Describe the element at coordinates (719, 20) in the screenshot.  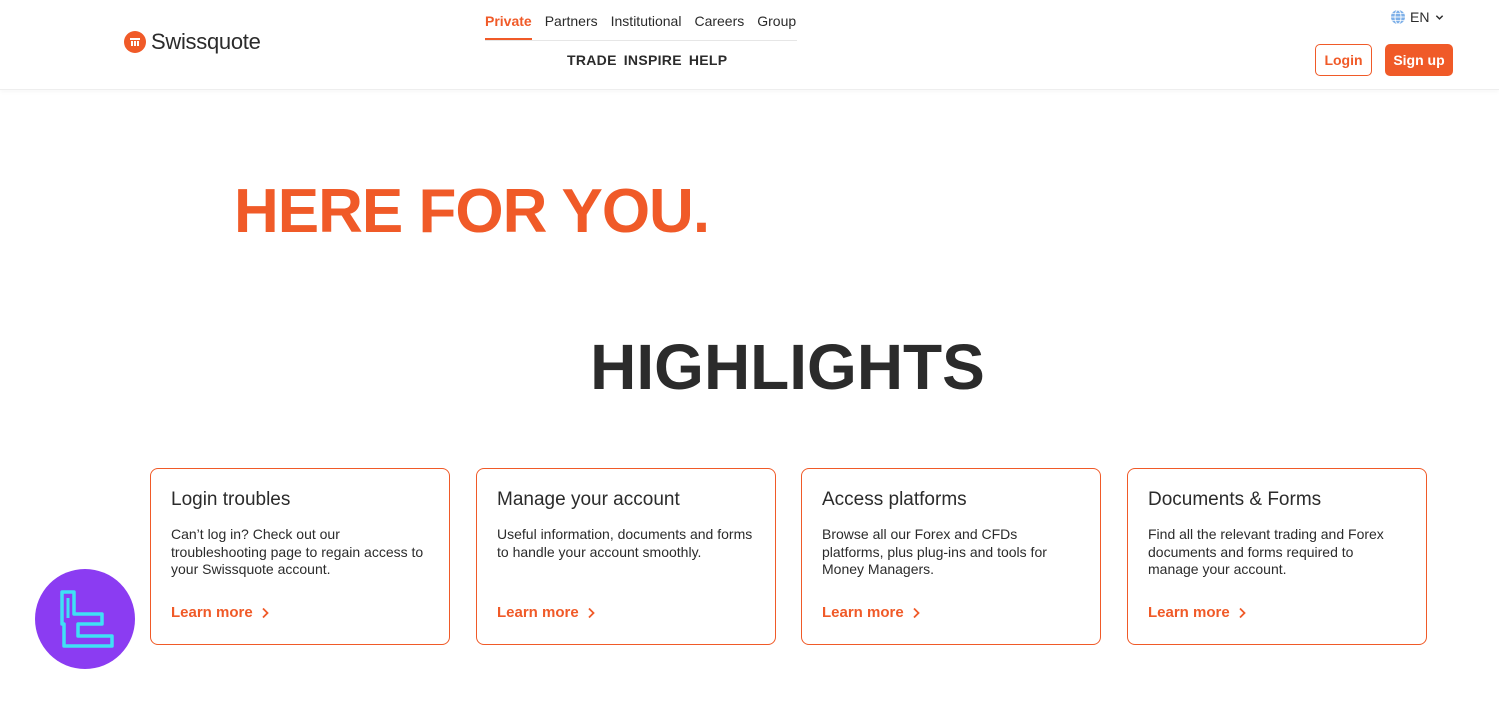
I see `nav-item-careers: Careers` at that location.